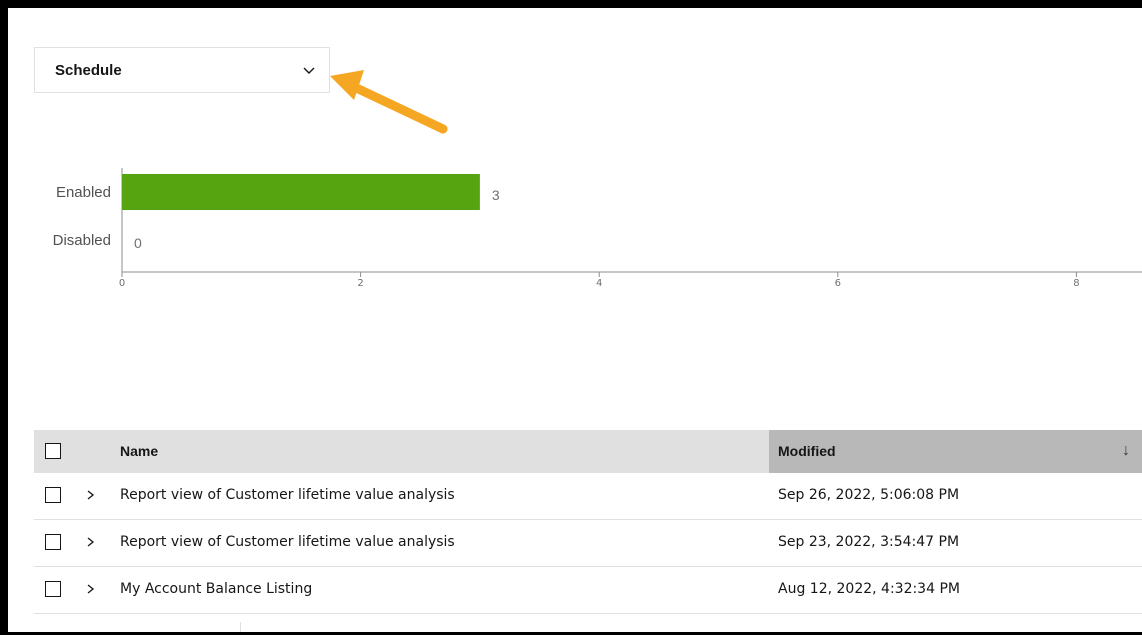 The width and height of the screenshot is (1142, 635). What do you see at coordinates (869, 495) in the screenshot?
I see `row-modified: Sep 26, 2022, 5:06:08 PM` at bounding box center [869, 495].